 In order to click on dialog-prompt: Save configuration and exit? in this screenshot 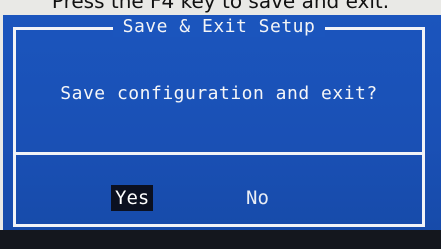, I will do `click(219, 93)`.